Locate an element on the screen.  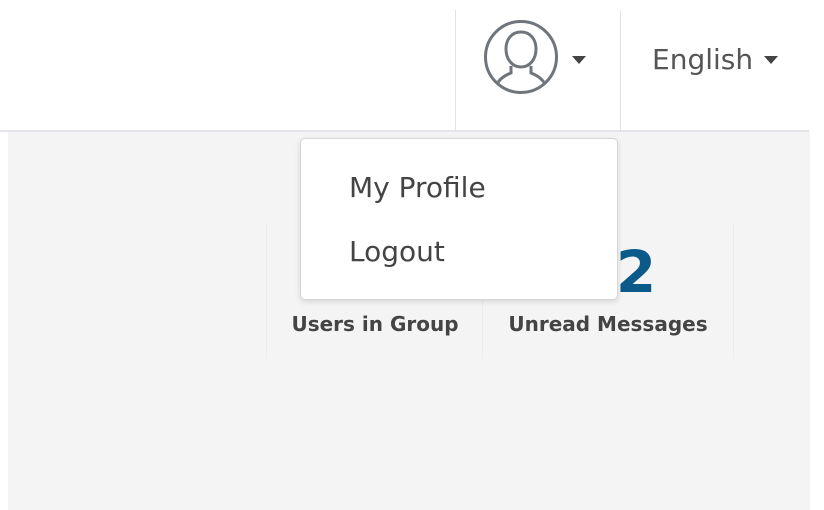
user-avatar-icon is located at coordinates (521, 57).